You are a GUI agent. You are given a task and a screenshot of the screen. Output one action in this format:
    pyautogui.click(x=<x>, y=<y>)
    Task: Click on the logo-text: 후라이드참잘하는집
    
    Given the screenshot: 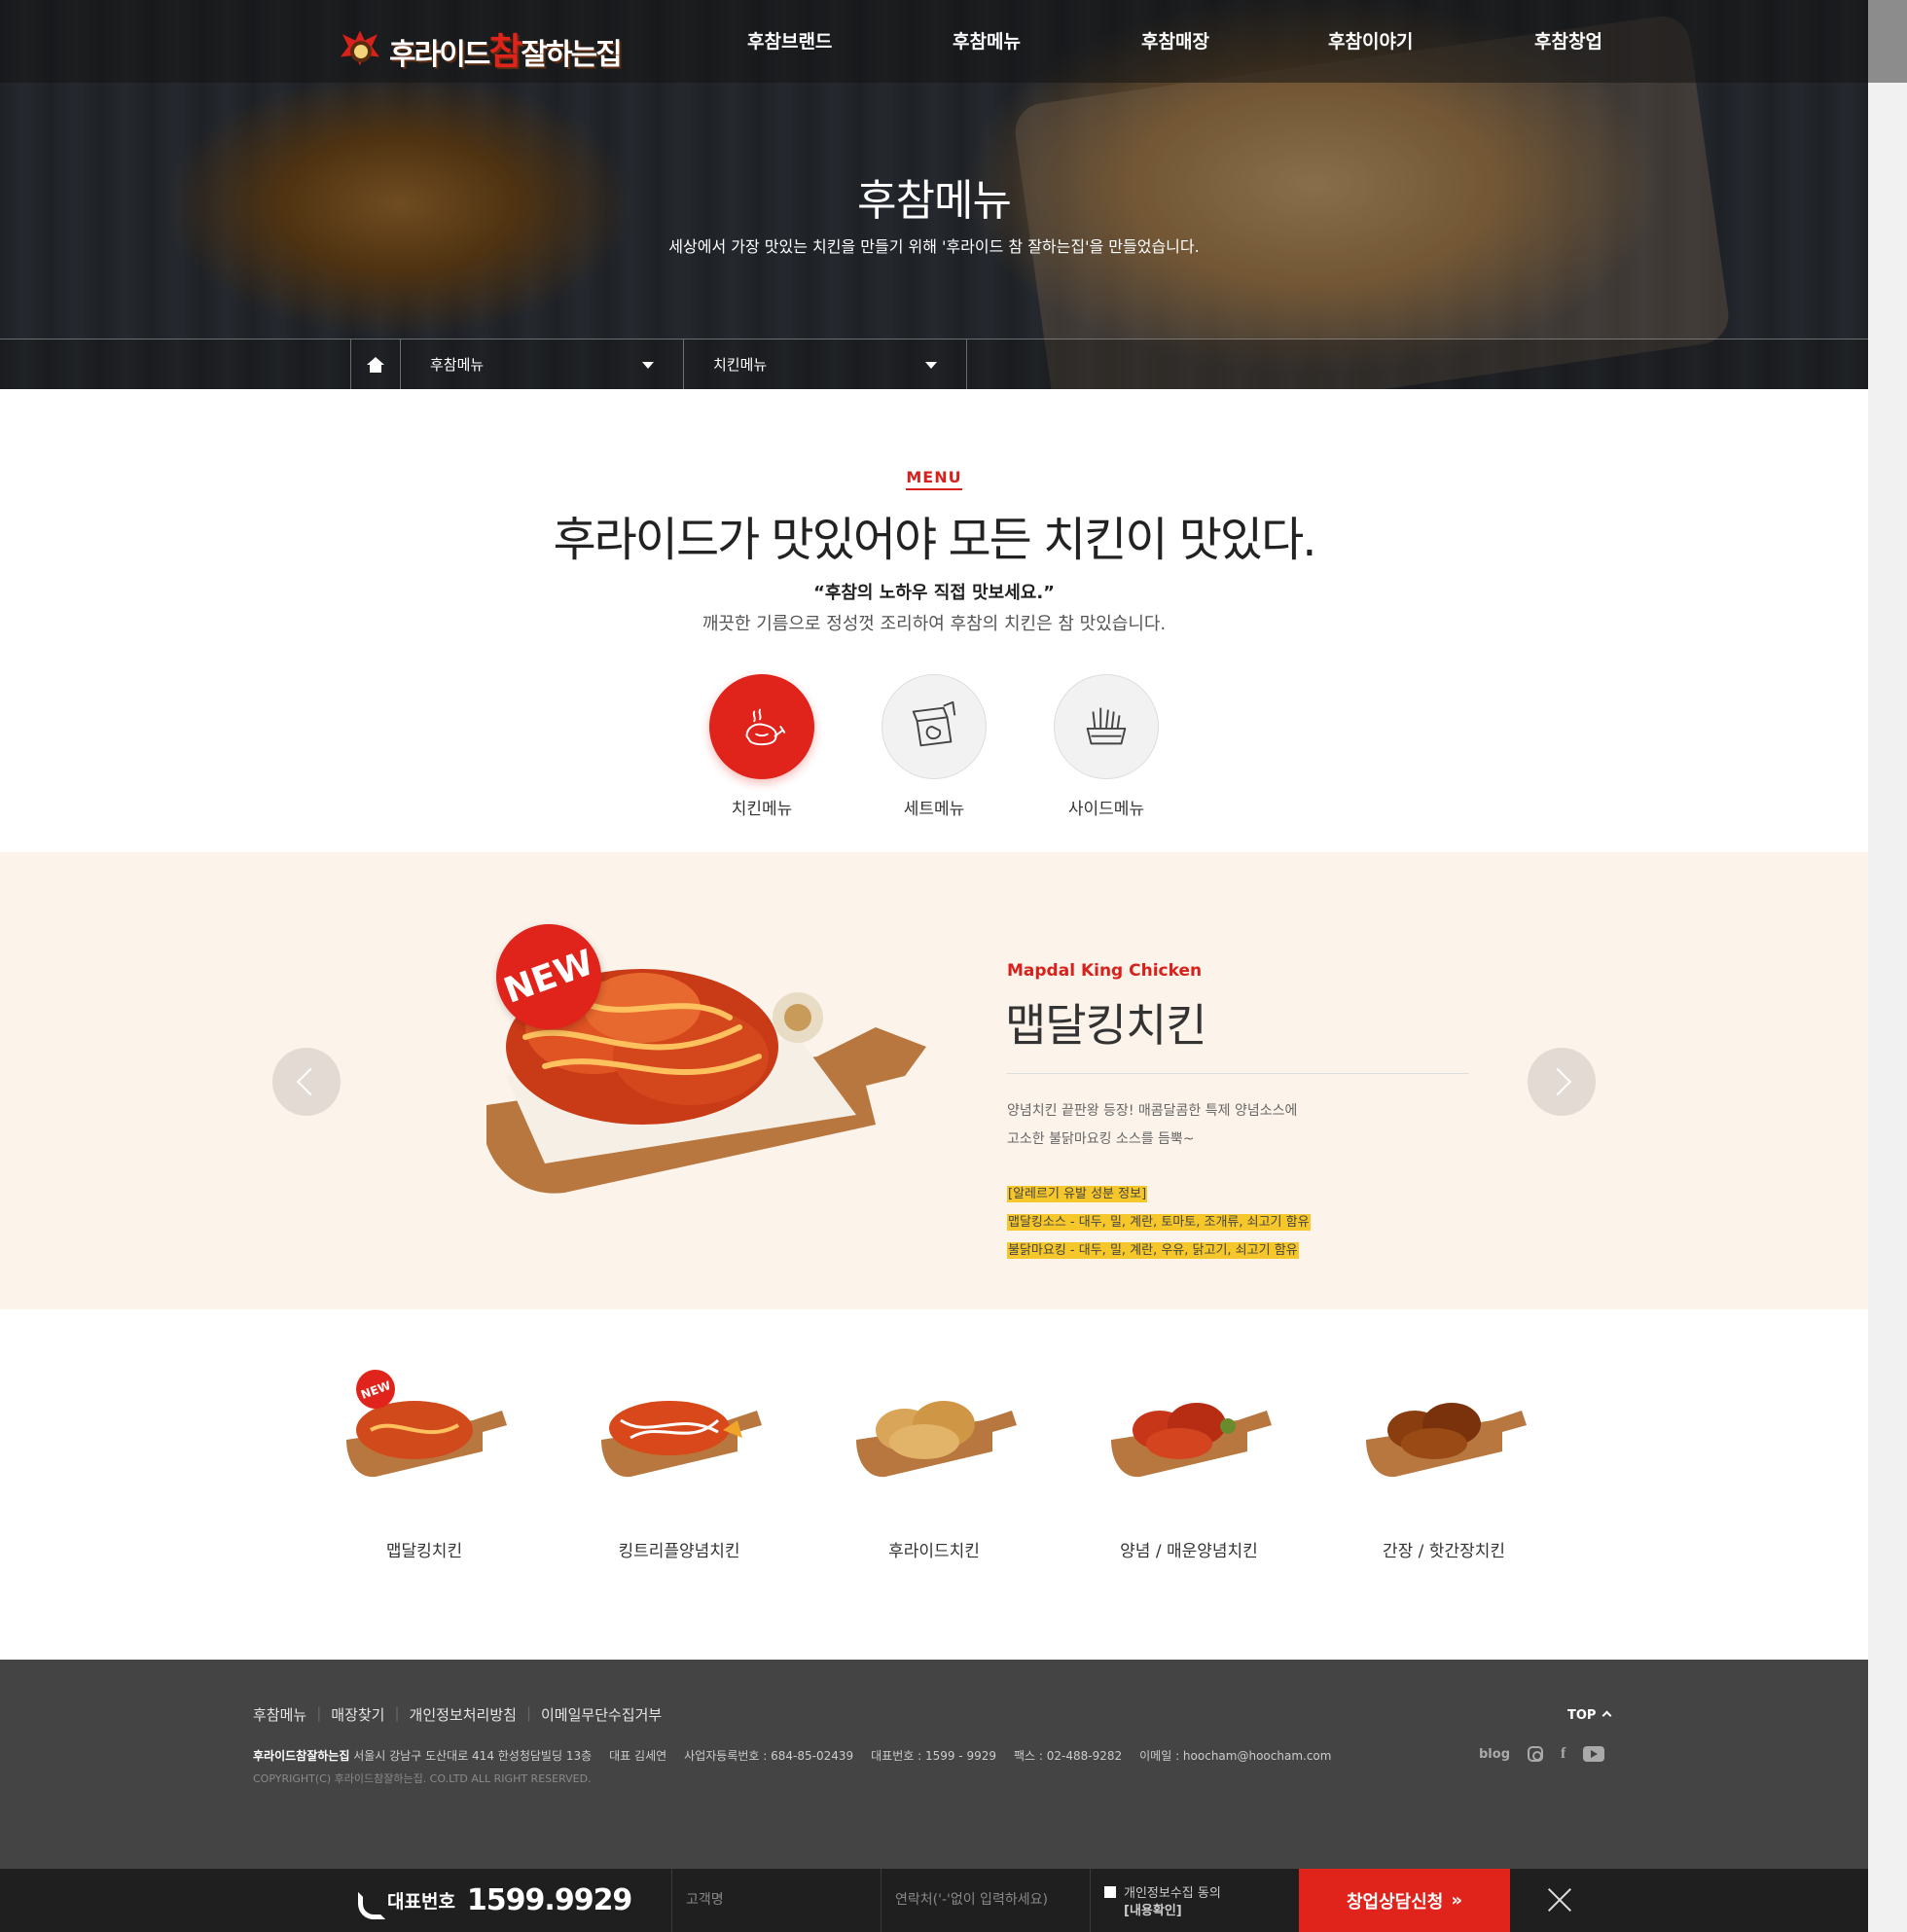 What is the action you would take?
    pyautogui.click(x=506, y=51)
    